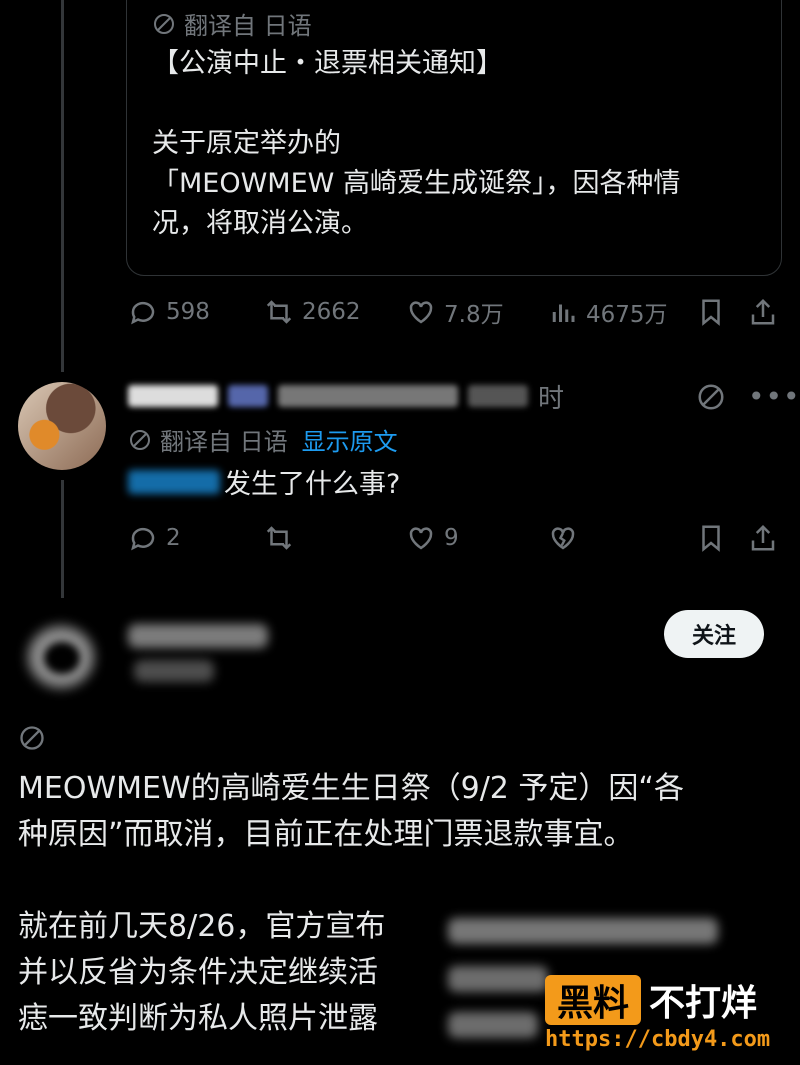  I want to click on watermark: 黑料 不打烊 https://cbdy4.com, so click(670, 1015).